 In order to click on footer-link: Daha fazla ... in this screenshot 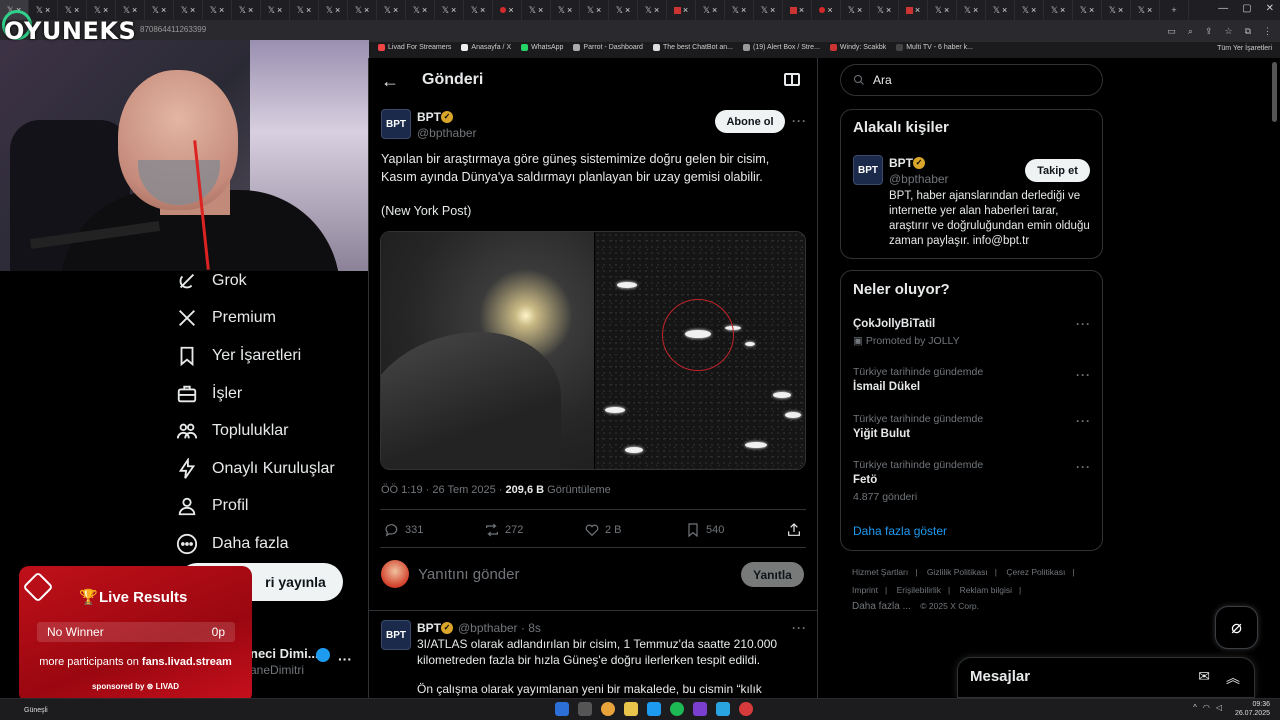, I will do `click(881, 606)`.